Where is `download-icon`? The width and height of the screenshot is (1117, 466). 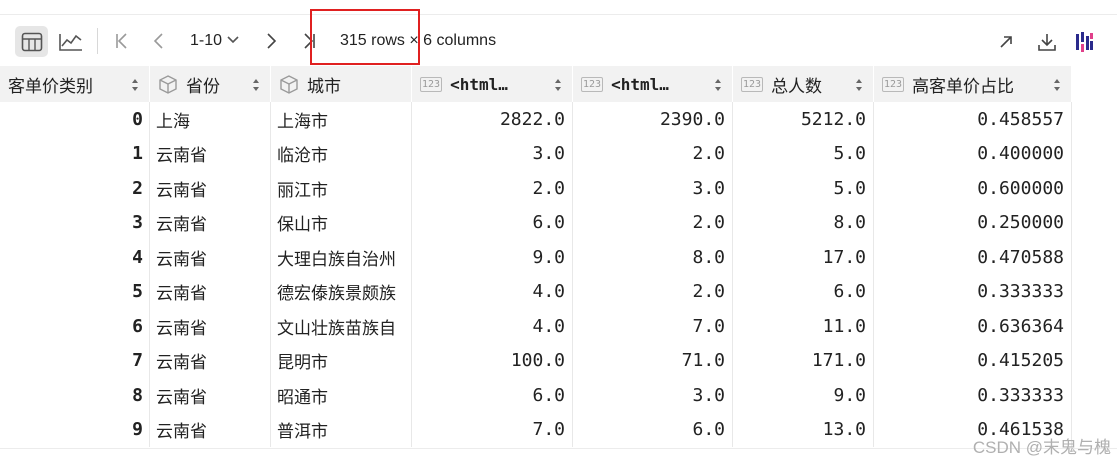 download-icon is located at coordinates (1047, 42).